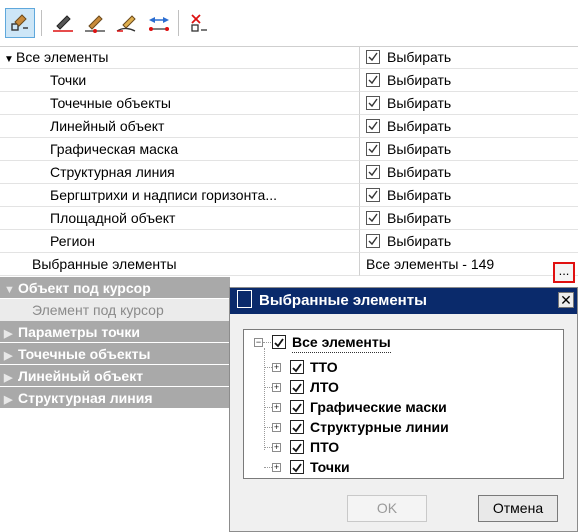 This screenshot has width=578, height=532. I want to click on grid-row-disabled: Элемент под курсор, so click(115, 310).